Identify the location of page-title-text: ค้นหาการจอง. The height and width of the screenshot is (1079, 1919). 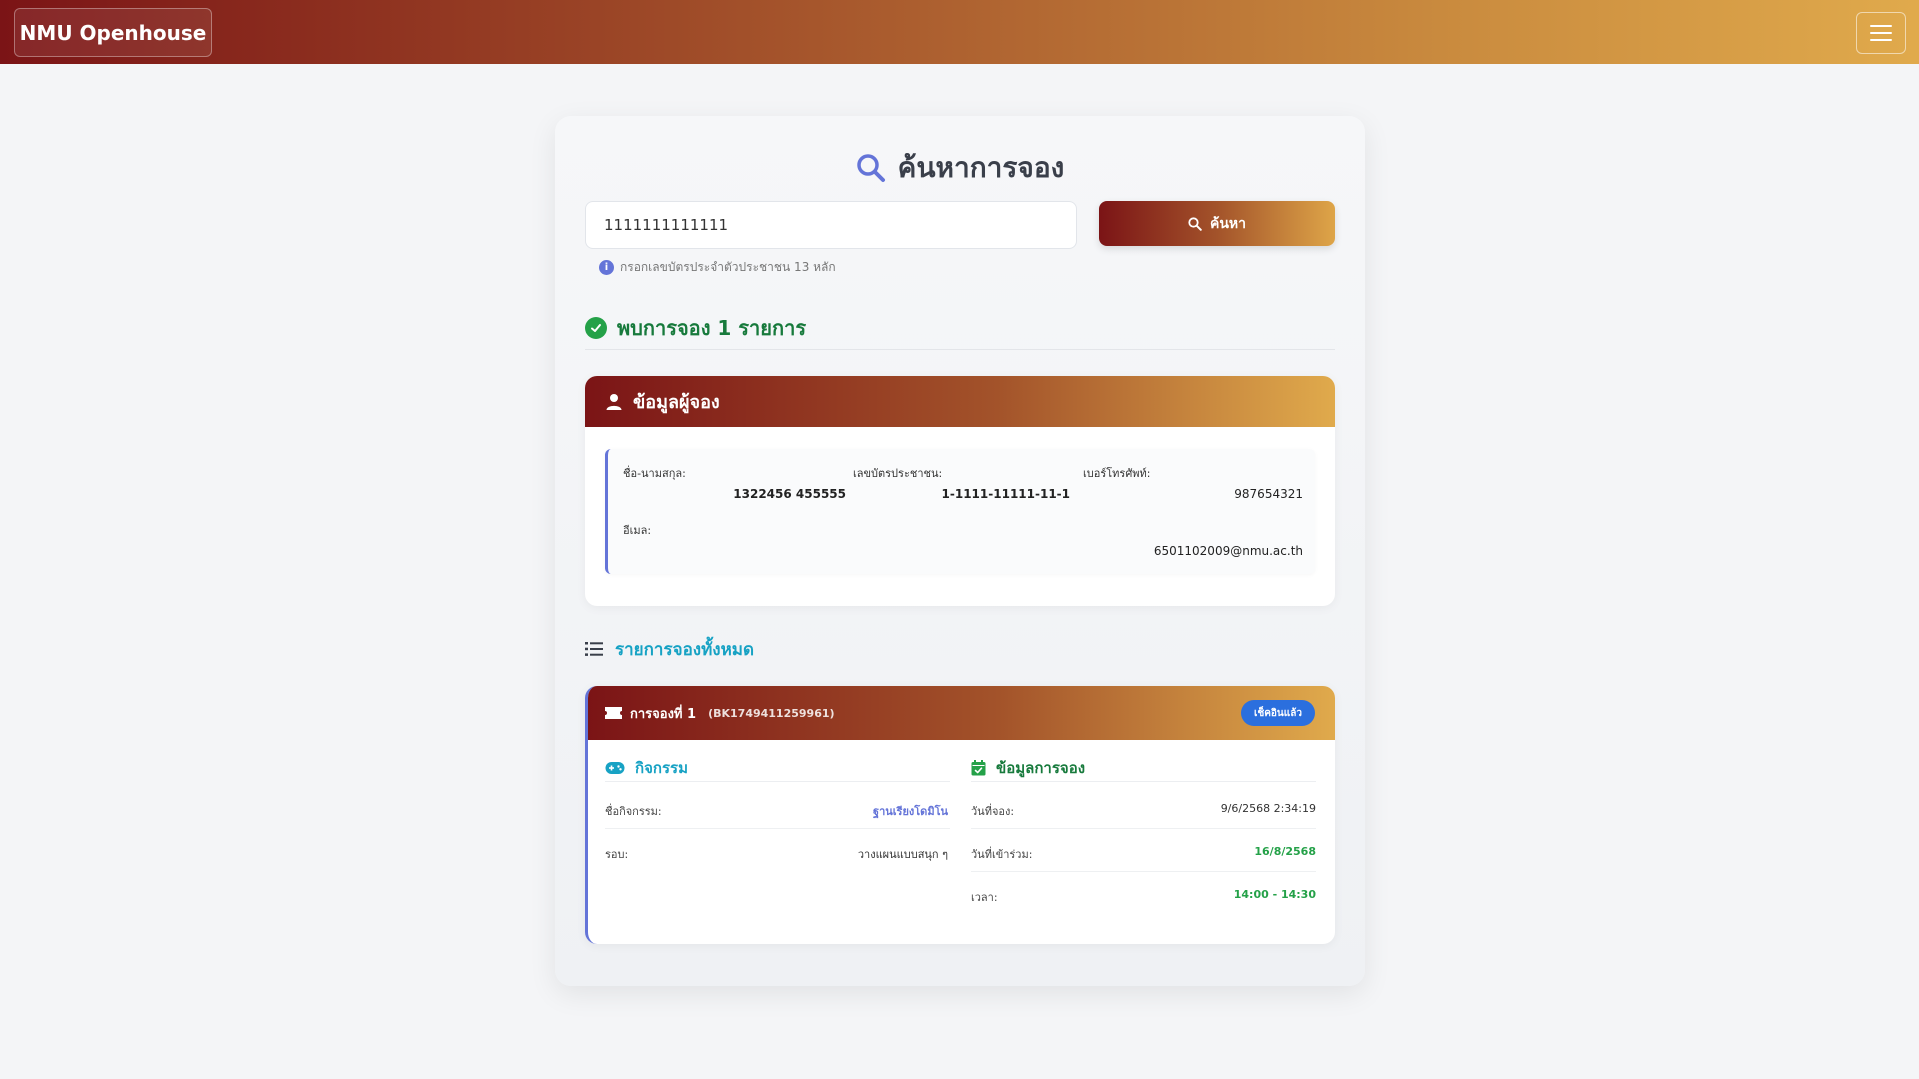
(981, 167).